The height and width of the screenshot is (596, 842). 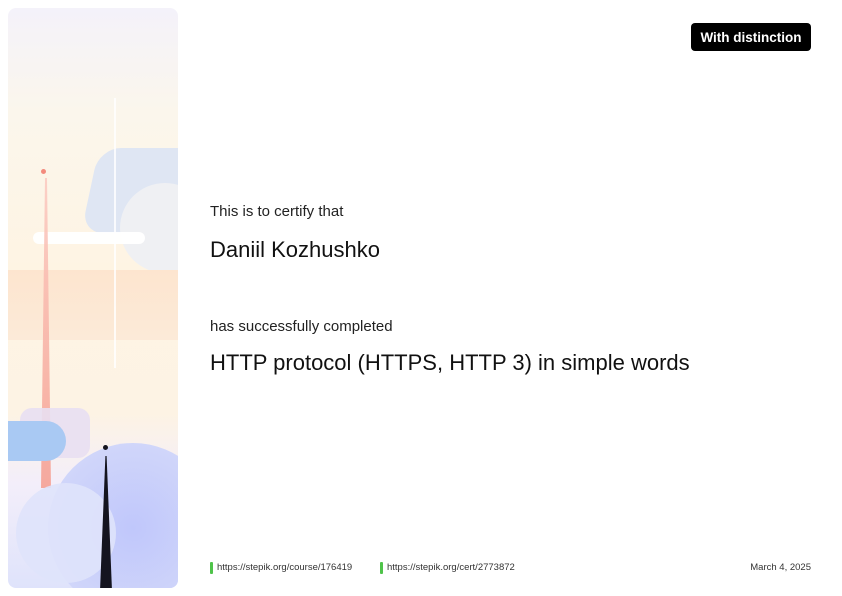 I want to click on certificate-link: https://stepik.org/cert/2773872, so click(x=447, y=567).